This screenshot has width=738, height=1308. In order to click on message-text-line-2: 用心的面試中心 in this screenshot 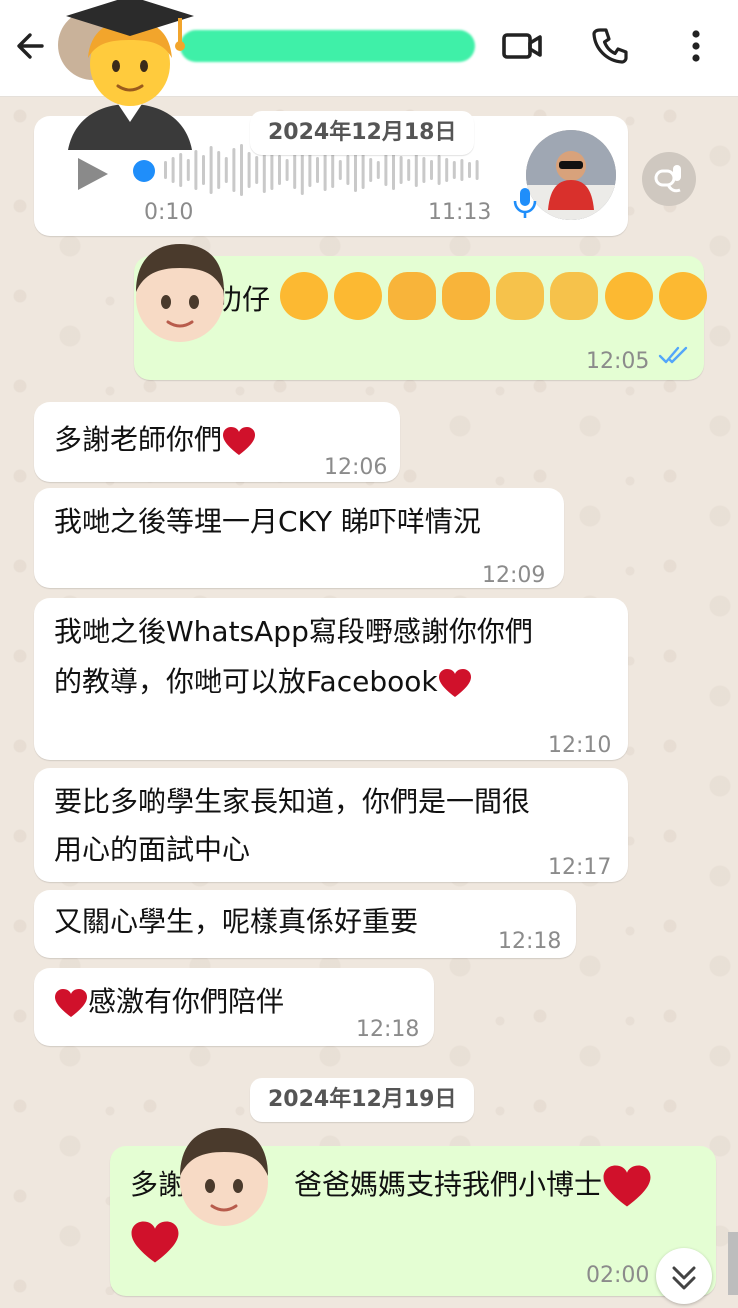, I will do `click(152, 849)`.